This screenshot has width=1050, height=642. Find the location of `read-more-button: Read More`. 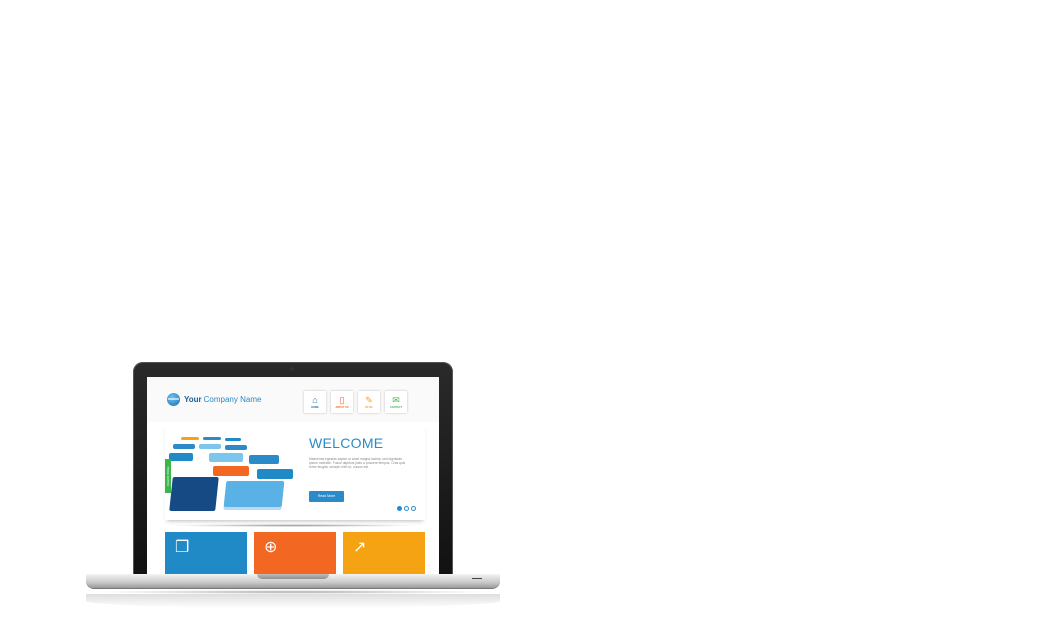

read-more-button: Read More is located at coordinates (326, 496).